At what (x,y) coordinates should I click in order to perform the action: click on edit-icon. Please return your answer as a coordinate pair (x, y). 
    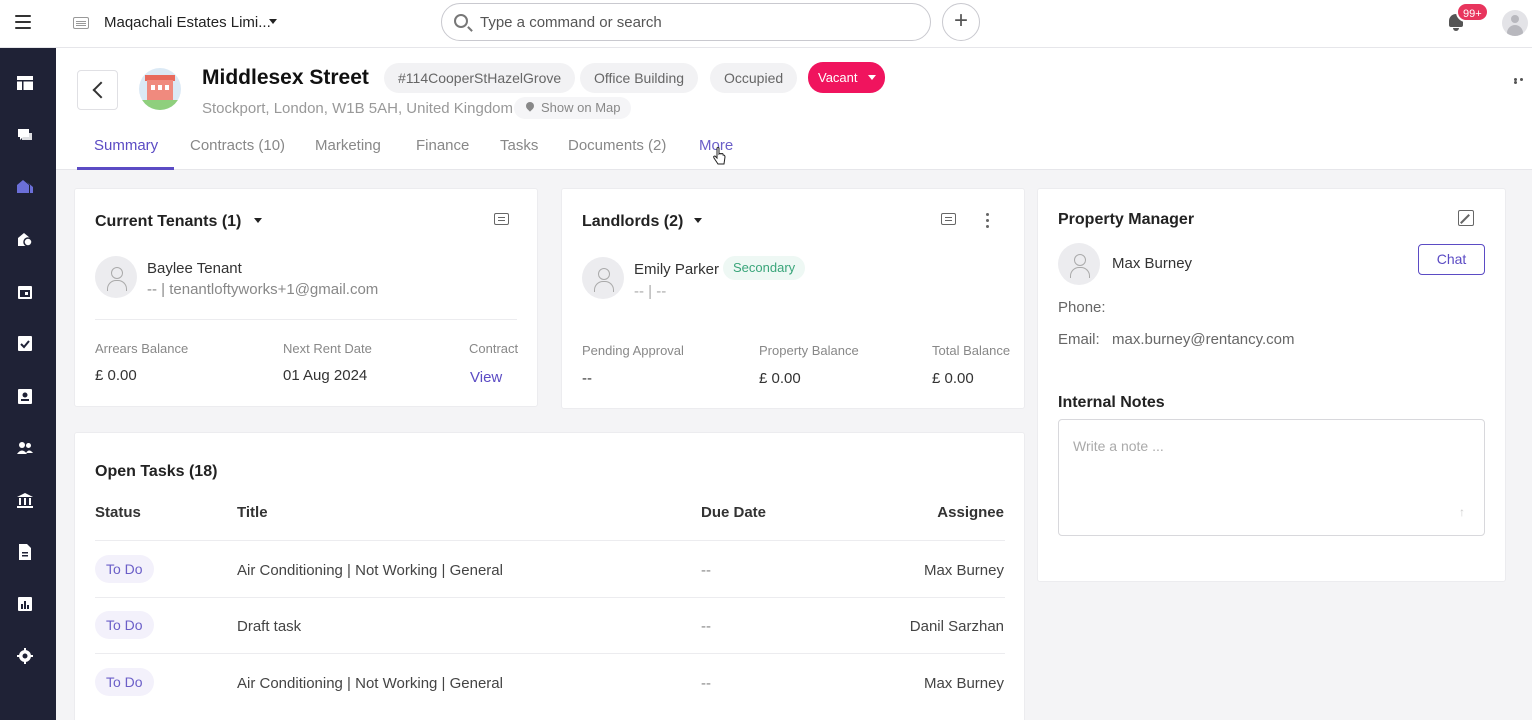
    Looking at the image, I should click on (1466, 218).